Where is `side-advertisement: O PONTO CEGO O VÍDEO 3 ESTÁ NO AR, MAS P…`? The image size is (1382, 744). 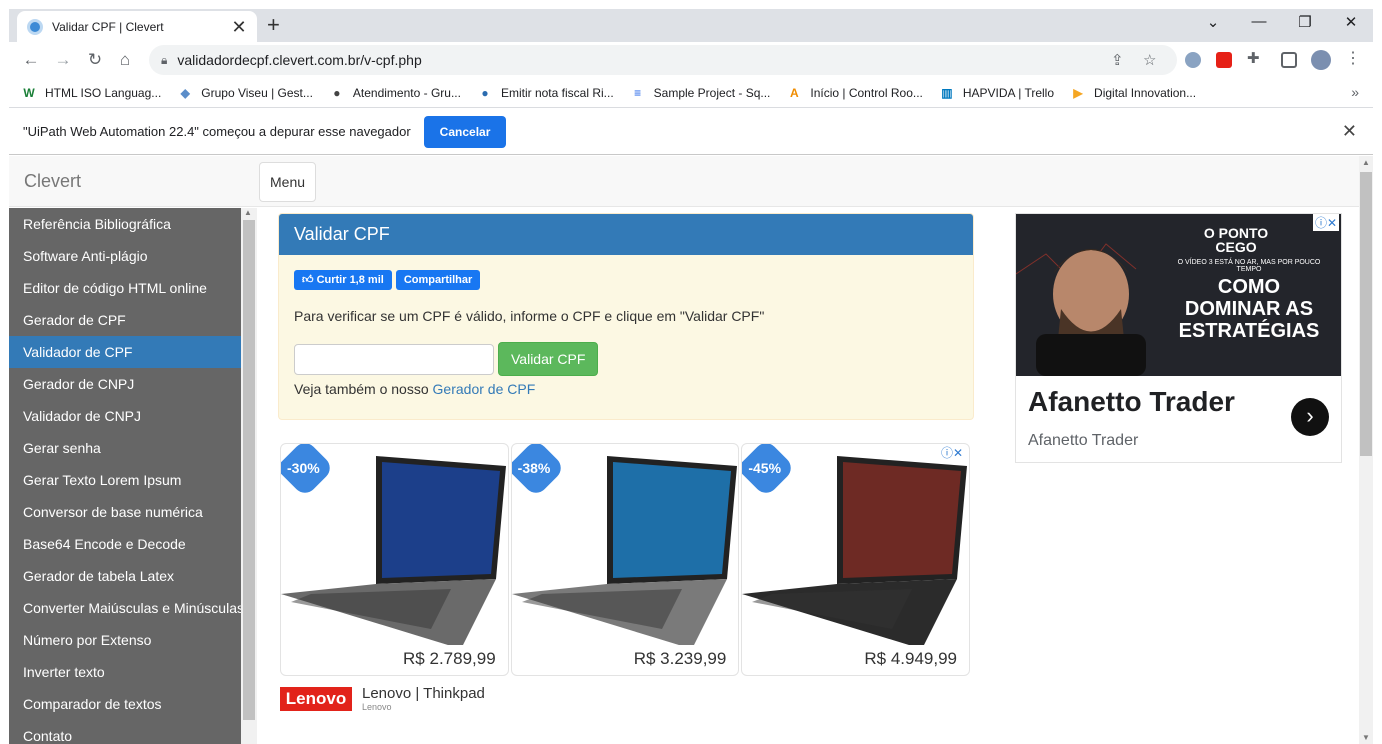
side-advertisement: O PONTO CEGO O VÍDEO 3 ESTÁ NO AR, MAS P… is located at coordinates (1178, 338).